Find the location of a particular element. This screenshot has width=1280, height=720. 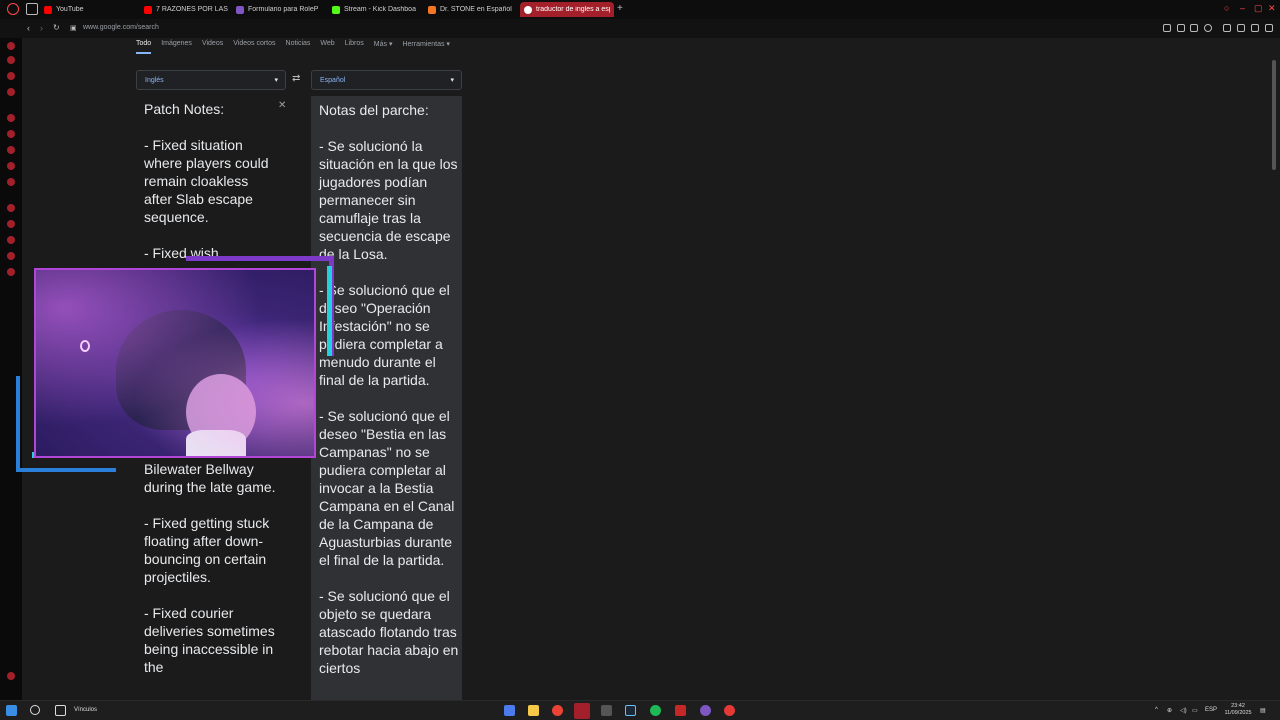

tab-traductor: traductor de ingles a esp is located at coordinates (567, 9).